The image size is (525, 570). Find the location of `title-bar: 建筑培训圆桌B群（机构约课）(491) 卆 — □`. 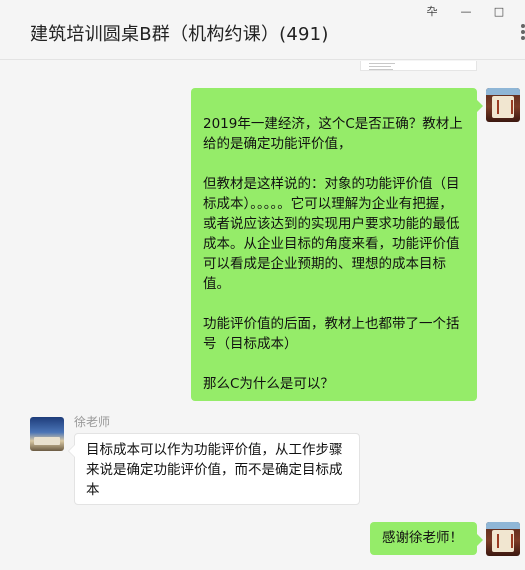

title-bar: 建筑培训圆桌B群（机构约课）(491) 卆 — □ is located at coordinates (262, 30).